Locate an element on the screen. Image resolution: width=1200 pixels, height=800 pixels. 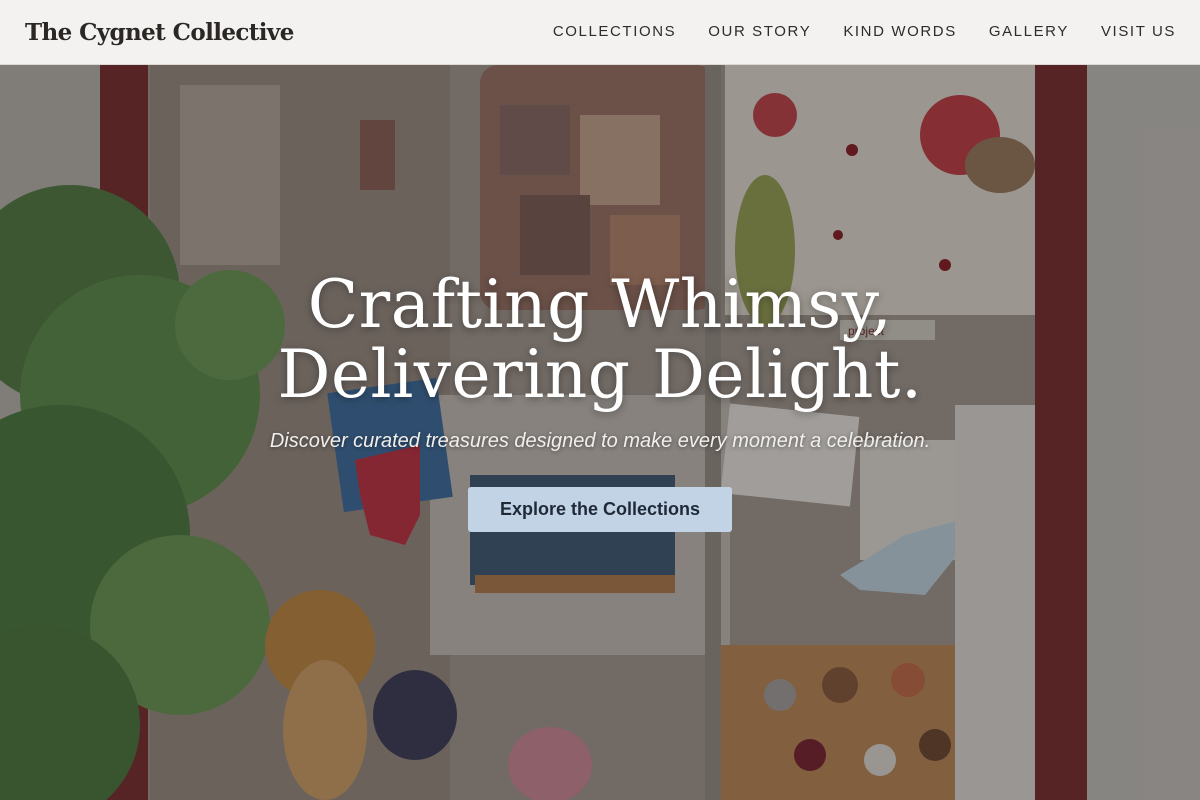
nav-link-collections: COLLECTIONS is located at coordinates (614, 31).